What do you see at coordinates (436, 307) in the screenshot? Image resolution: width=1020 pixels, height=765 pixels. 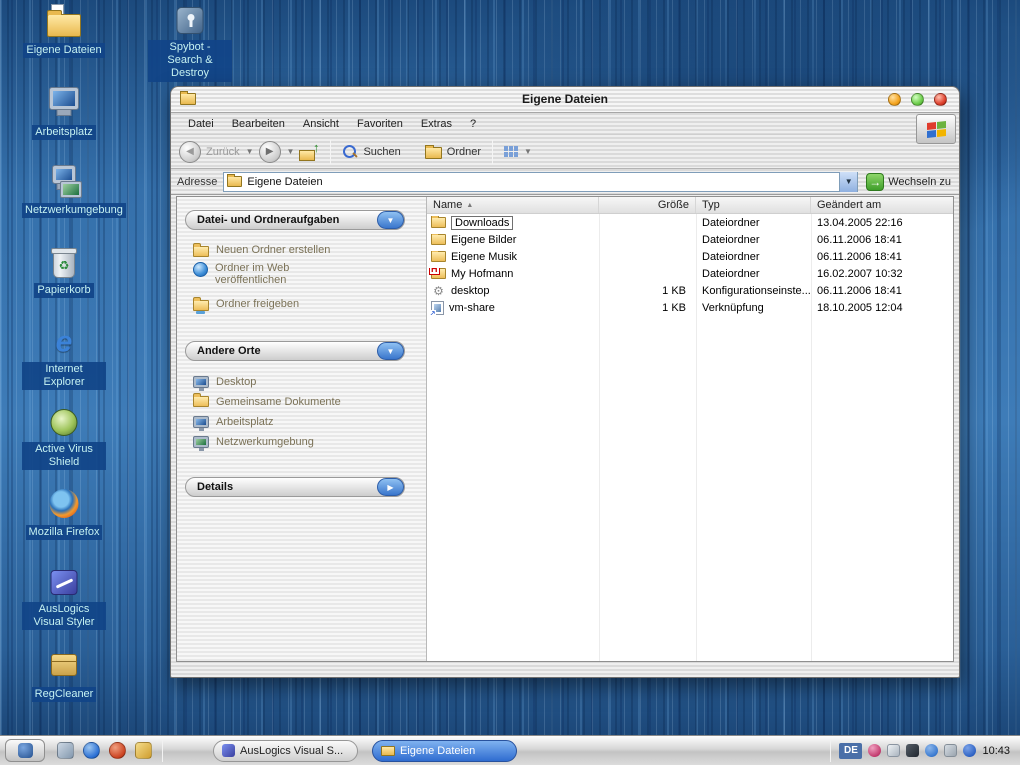 I see `shortcut-icon` at bounding box center [436, 307].